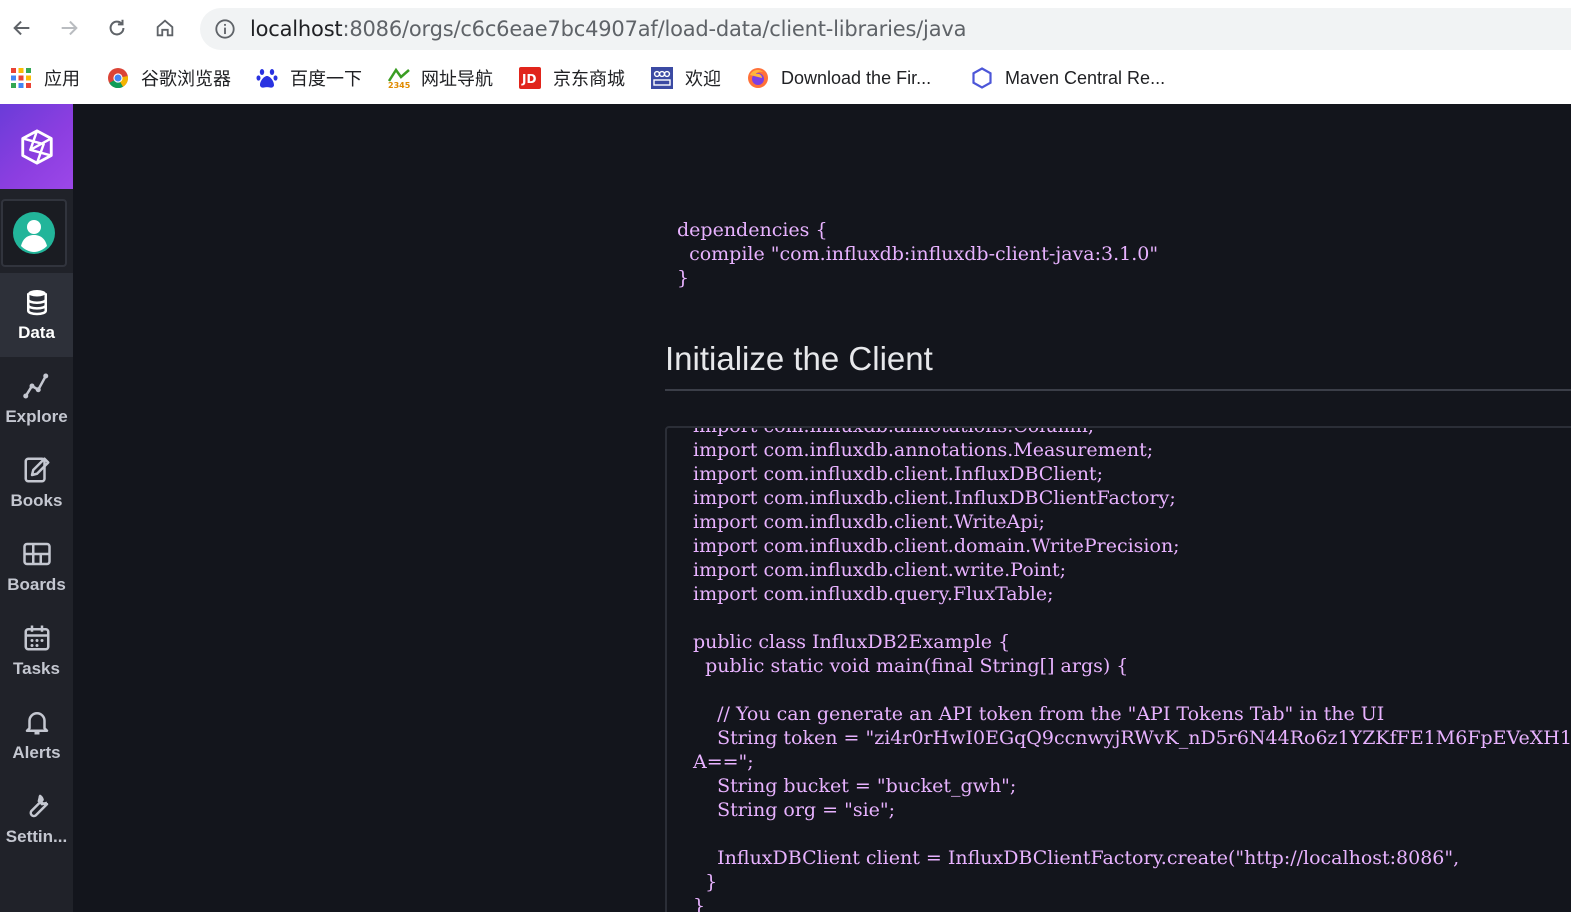 The width and height of the screenshot is (1571, 912). I want to click on home-icon, so click(165, 28).